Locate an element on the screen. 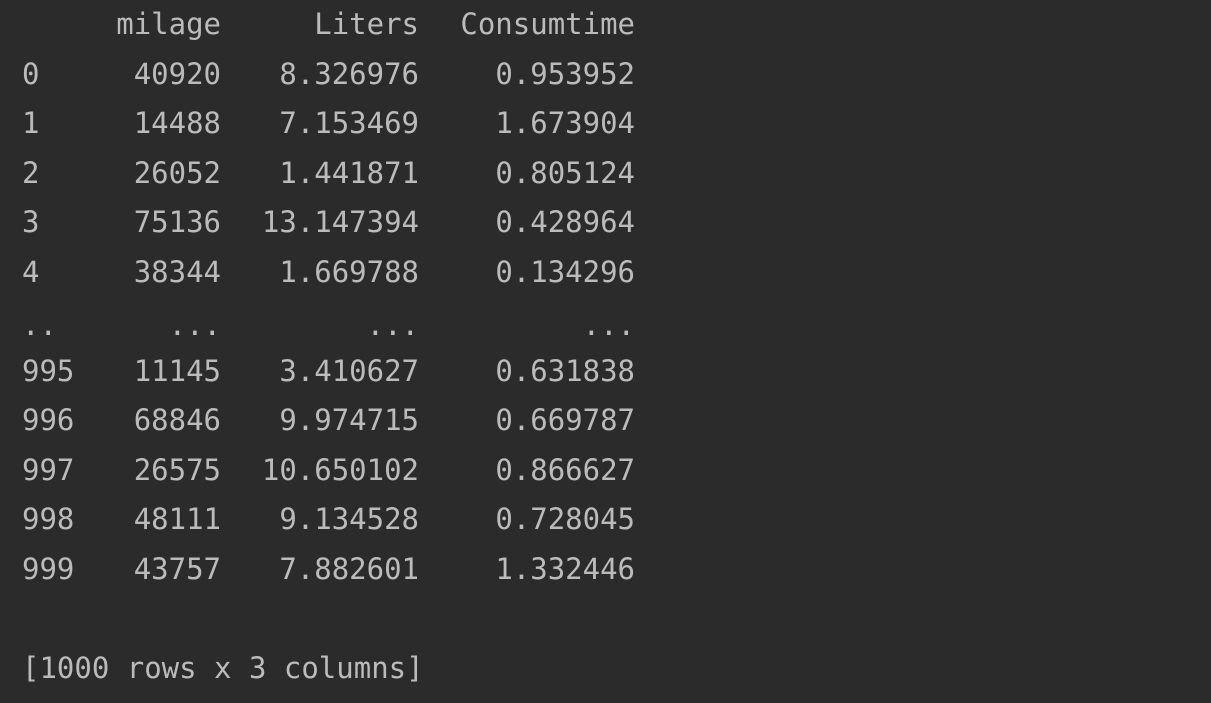 This screenshot has height=703, width=1211. row-liters: 1.669788 is located at coordinates (349, 272).